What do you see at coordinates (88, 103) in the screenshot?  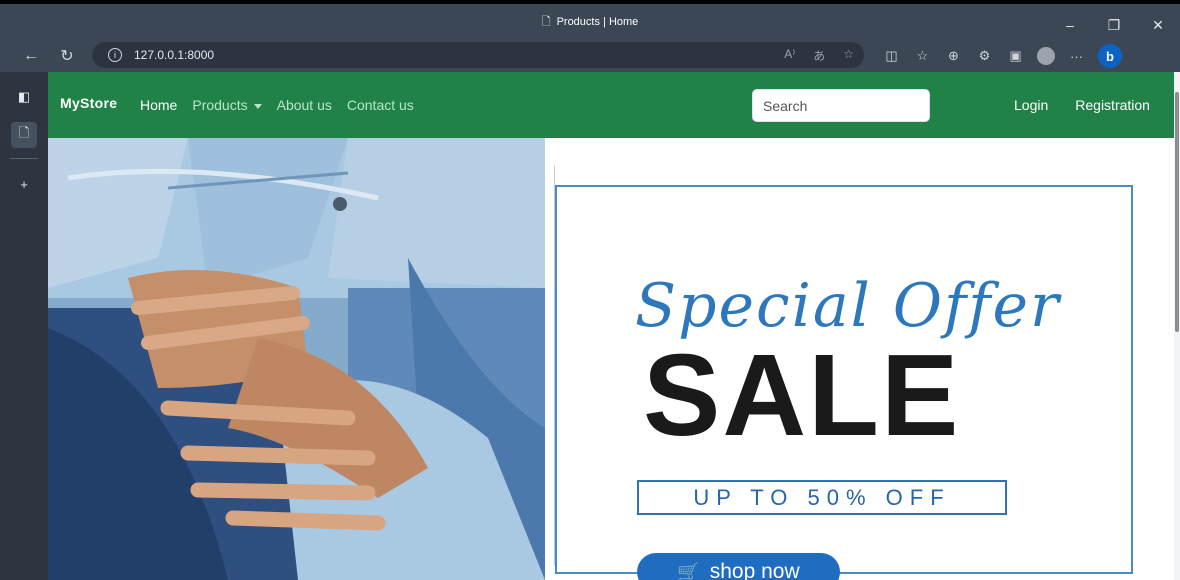 I see `brand-logo: MyStore` at bounding box center [88, 103].